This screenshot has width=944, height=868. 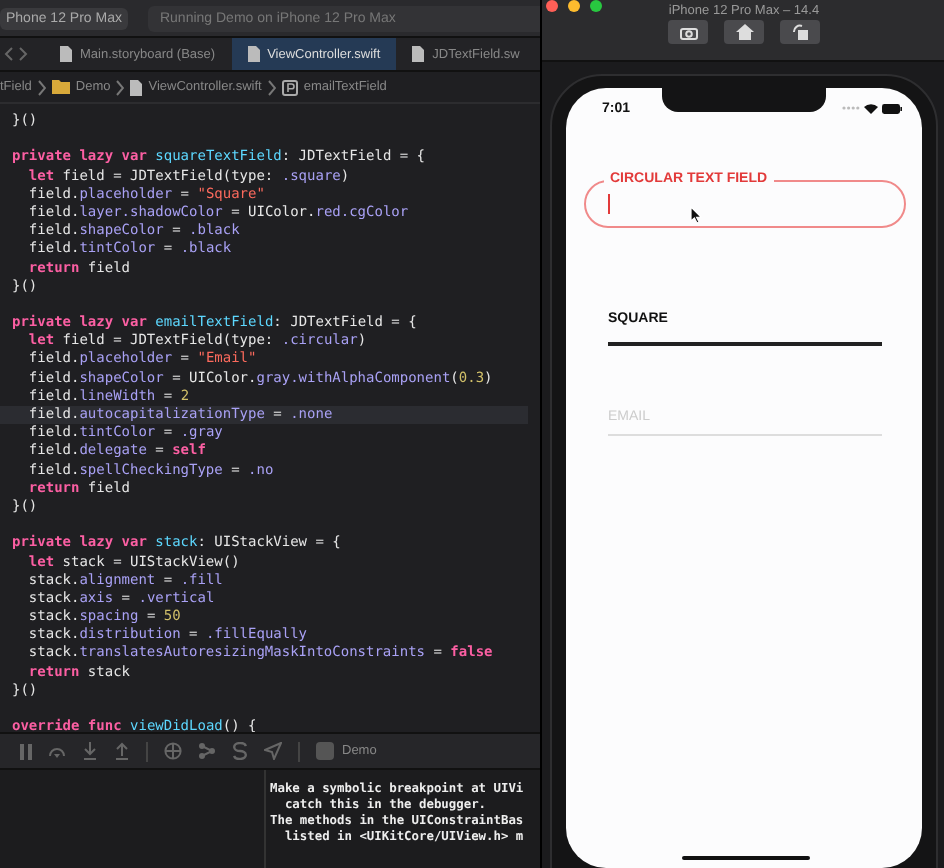 I want to click on camera-icon, so click(x=688, y=32).